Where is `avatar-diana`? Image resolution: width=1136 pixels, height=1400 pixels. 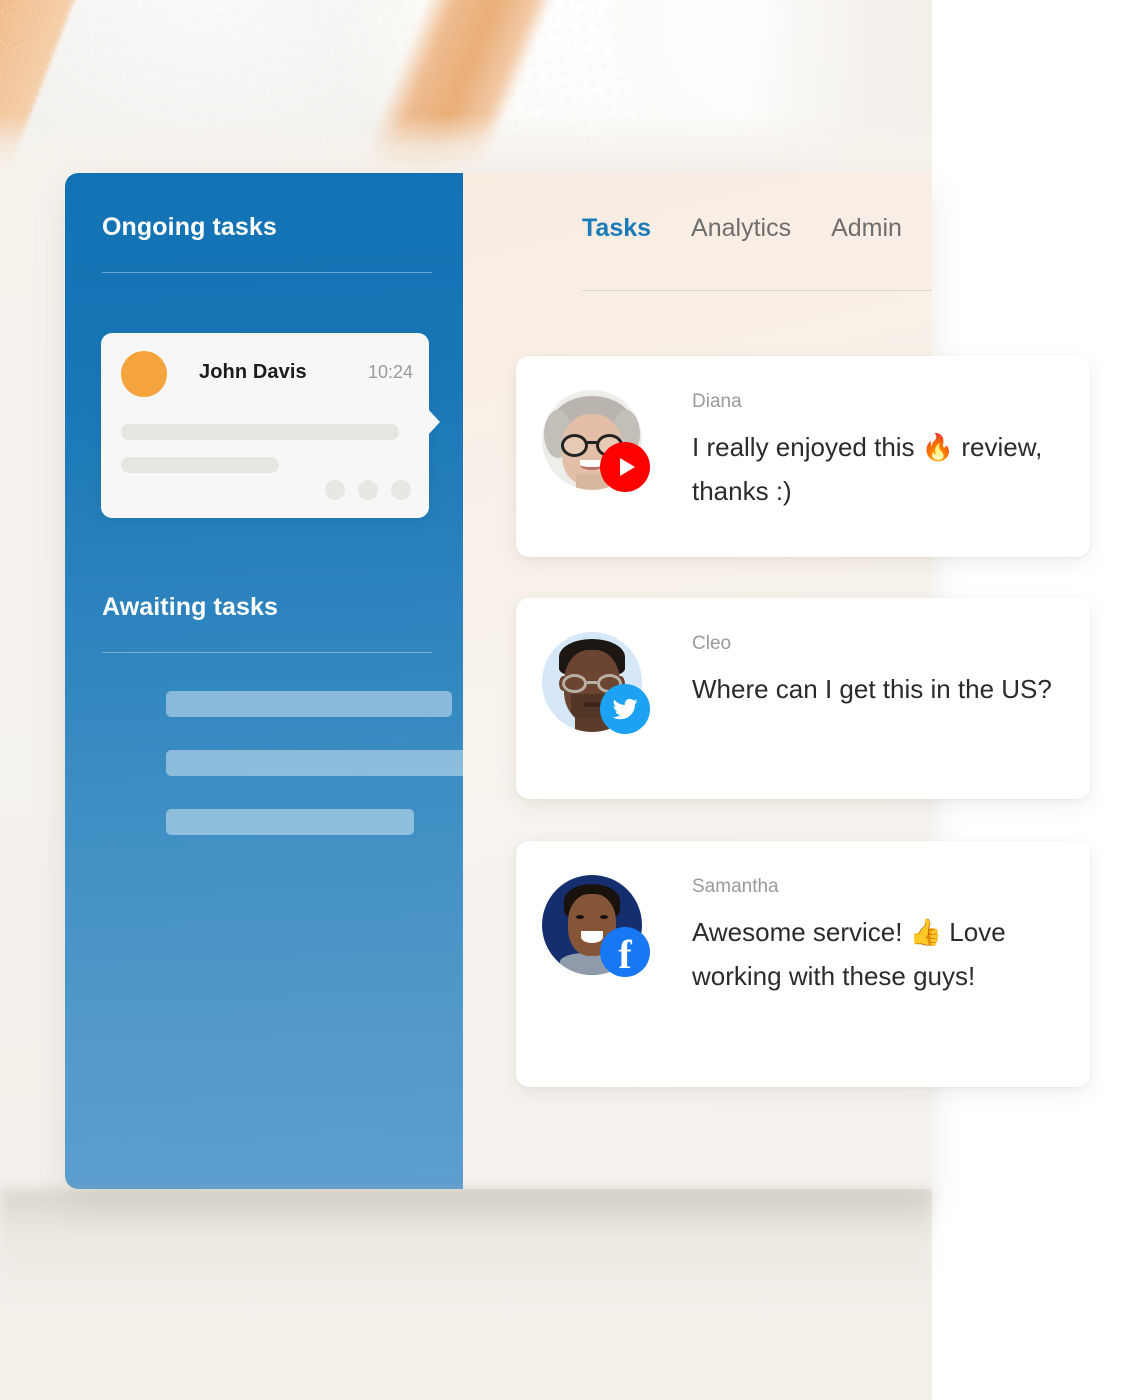 avatar-diana is located at coordinates (596, 441).